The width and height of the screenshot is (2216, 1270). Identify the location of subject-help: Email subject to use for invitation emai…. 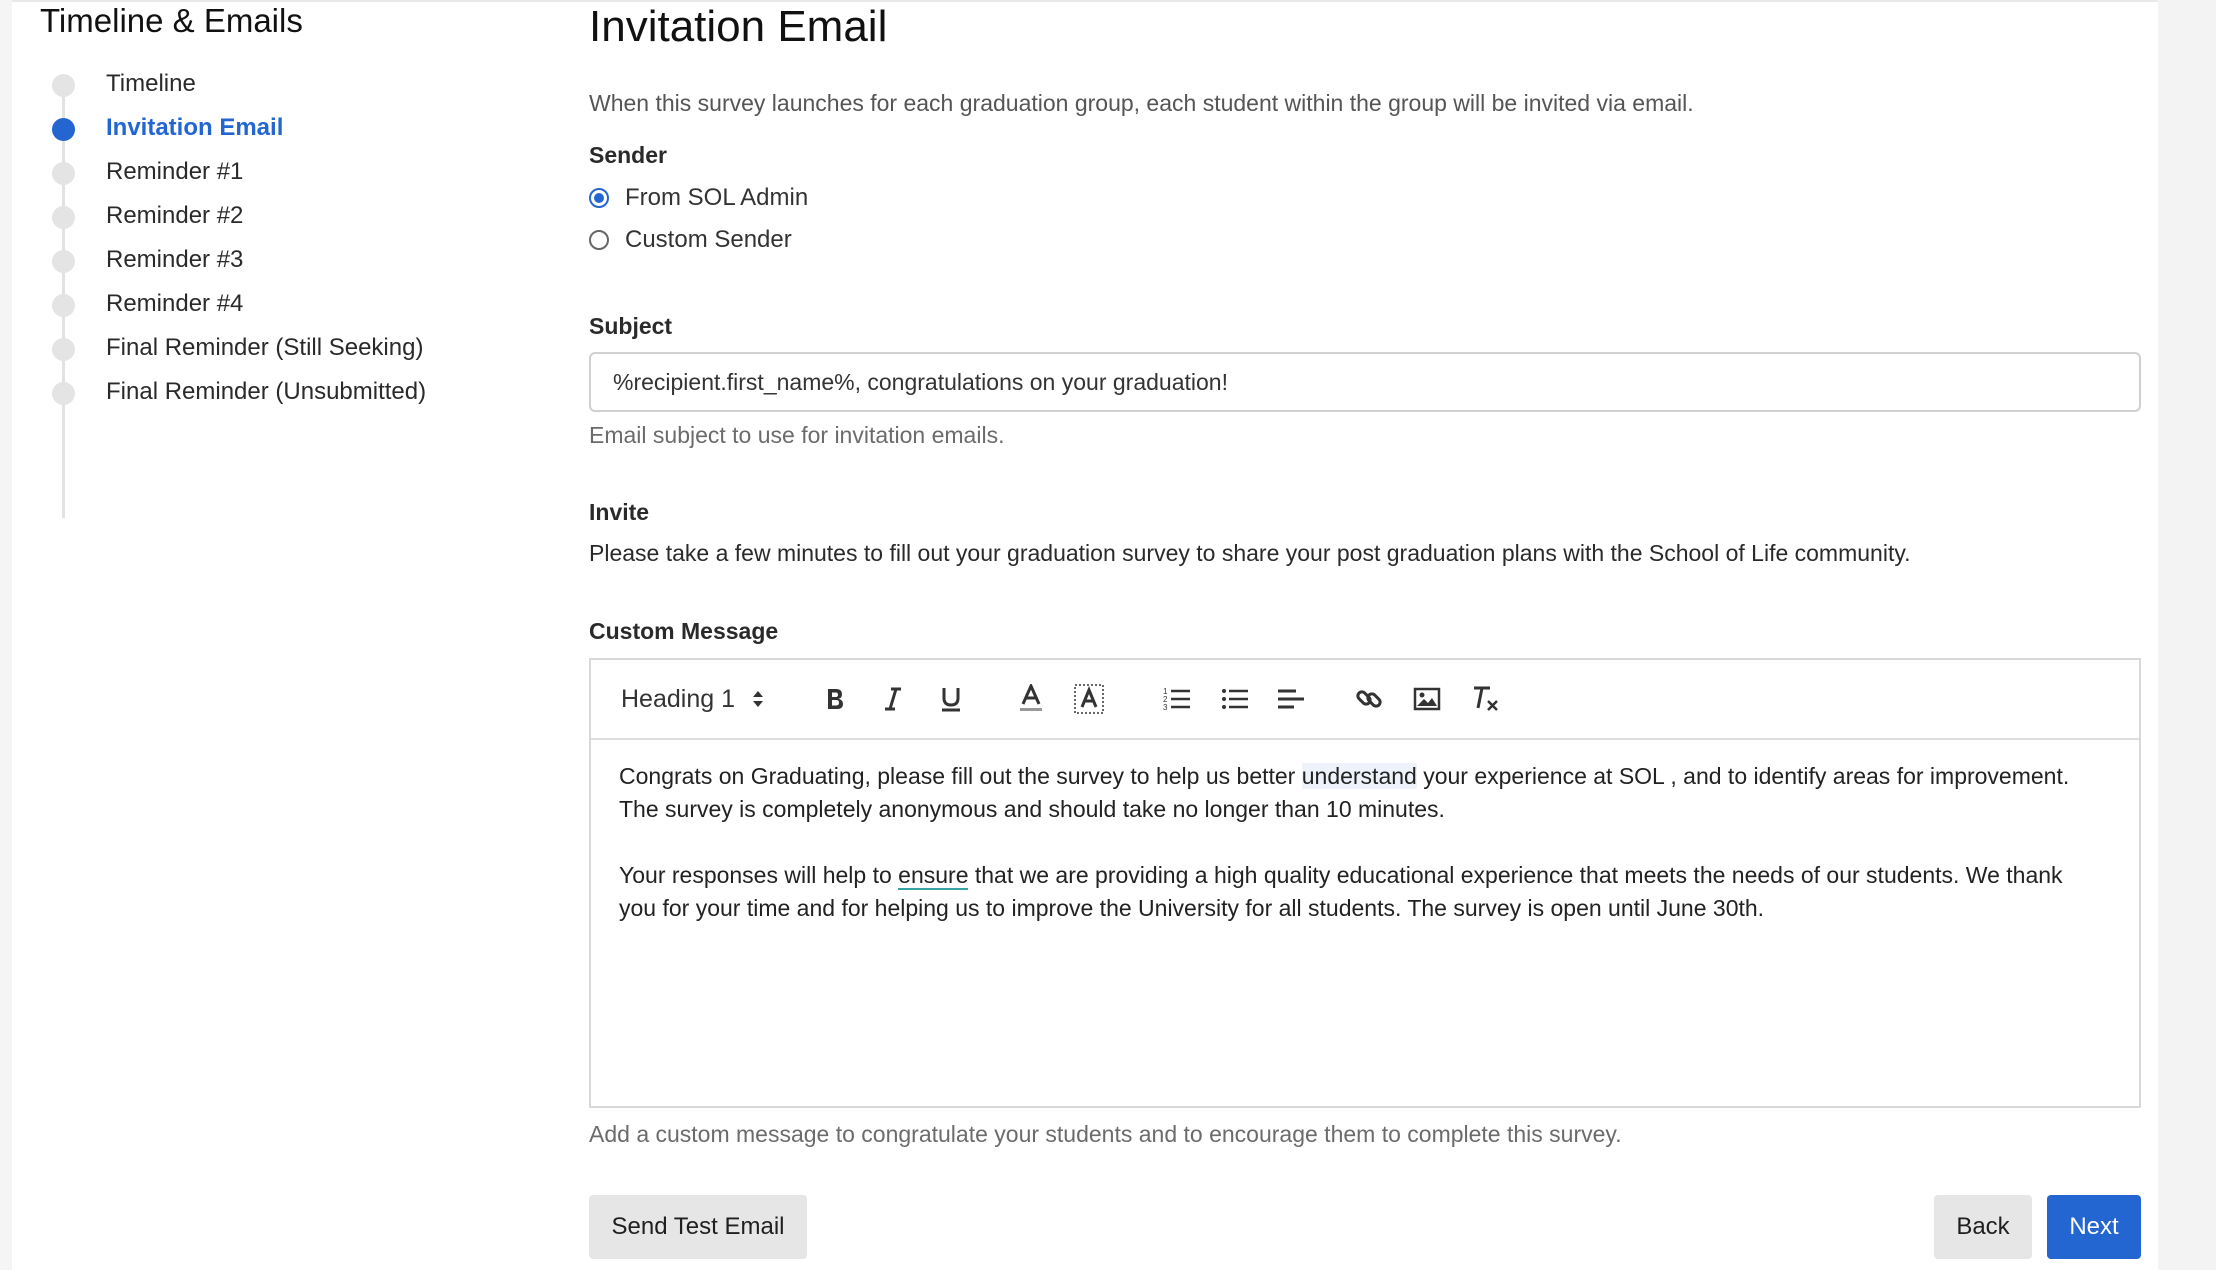
(797, 435).